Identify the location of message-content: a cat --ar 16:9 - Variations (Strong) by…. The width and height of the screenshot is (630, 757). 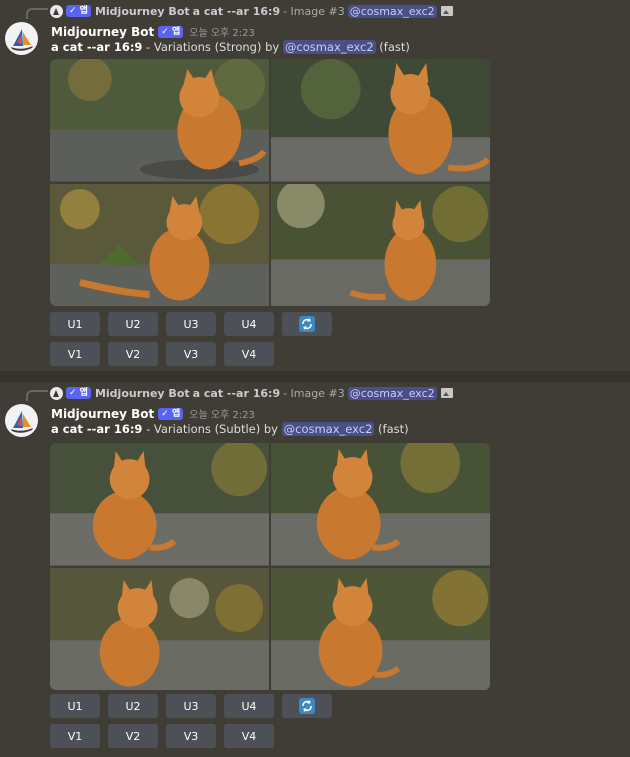
(230, 47).